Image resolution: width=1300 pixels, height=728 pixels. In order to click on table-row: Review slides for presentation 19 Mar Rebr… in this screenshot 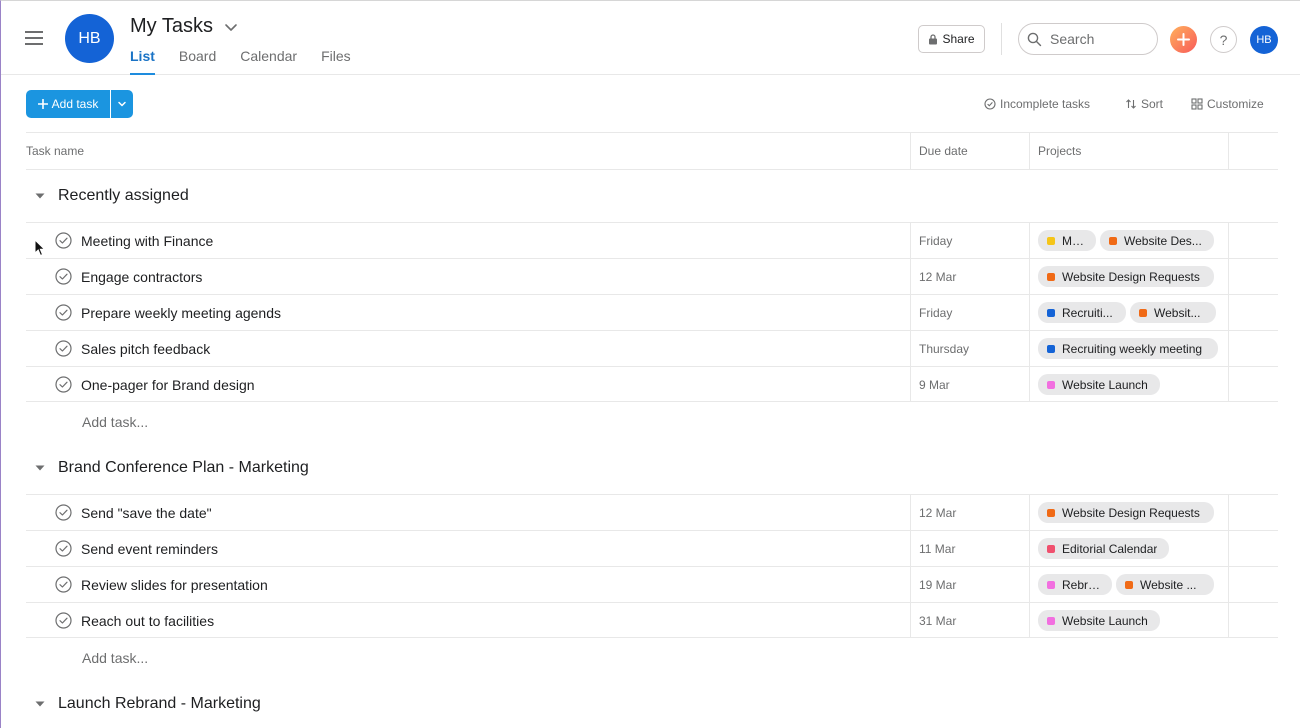, I will do `click(652, 584)`.